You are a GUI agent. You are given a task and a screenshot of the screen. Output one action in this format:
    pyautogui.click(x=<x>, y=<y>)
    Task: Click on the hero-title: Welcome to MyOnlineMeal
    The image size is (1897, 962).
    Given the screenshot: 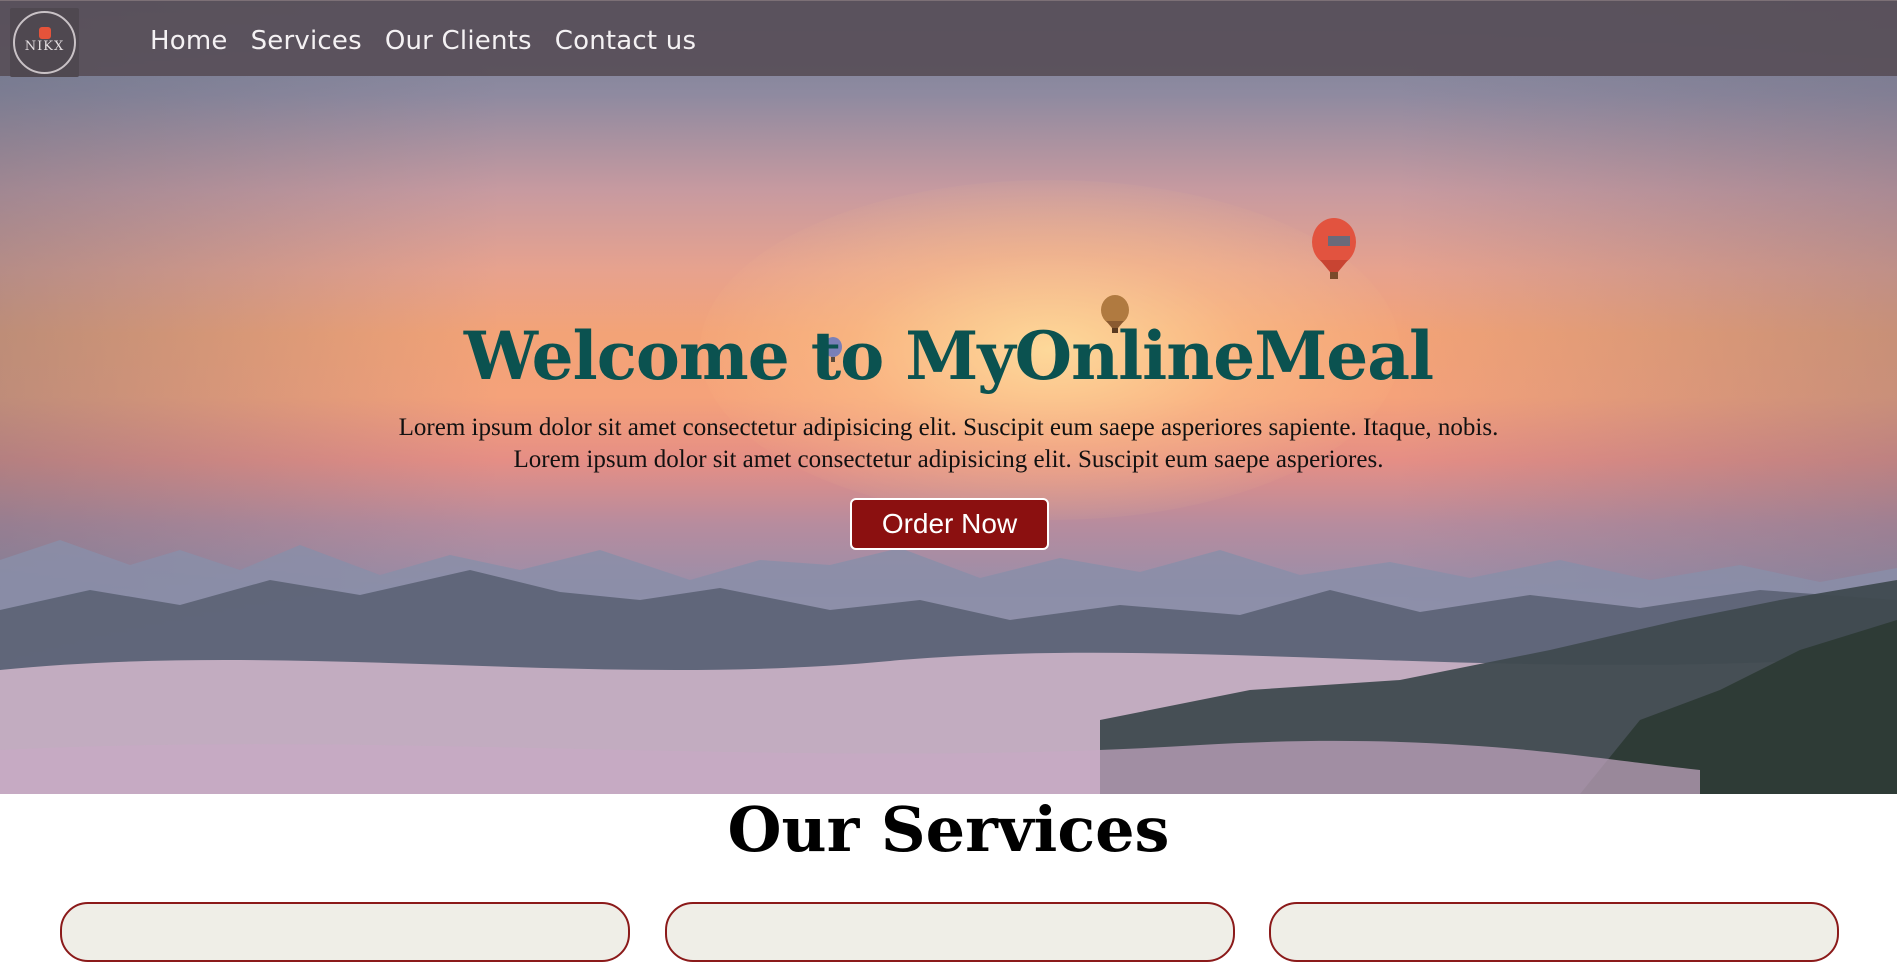 What is the action you would take?
    pyautogui.click(x=948, y=356)
    